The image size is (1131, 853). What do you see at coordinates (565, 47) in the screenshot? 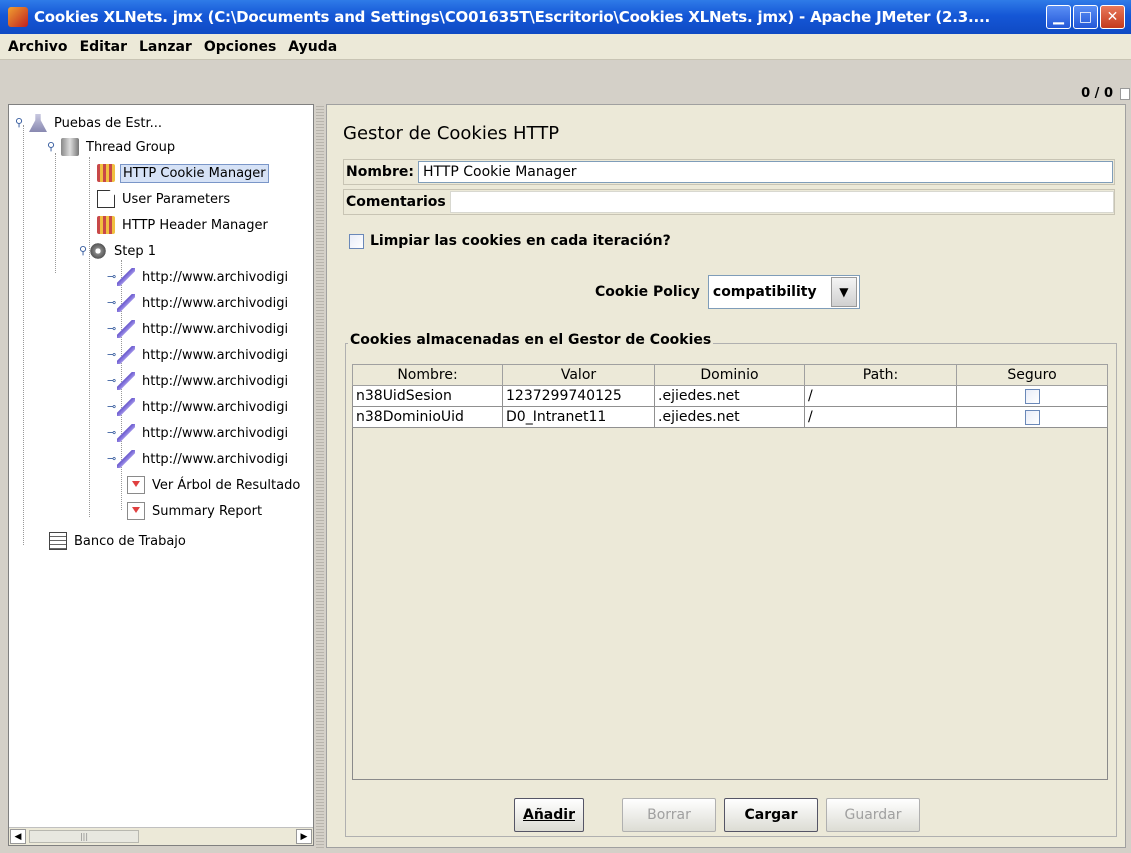
I see `menu-bar: Archivo Editar Lanzar Opciones Ayuda` at bounding box center [565, 47].